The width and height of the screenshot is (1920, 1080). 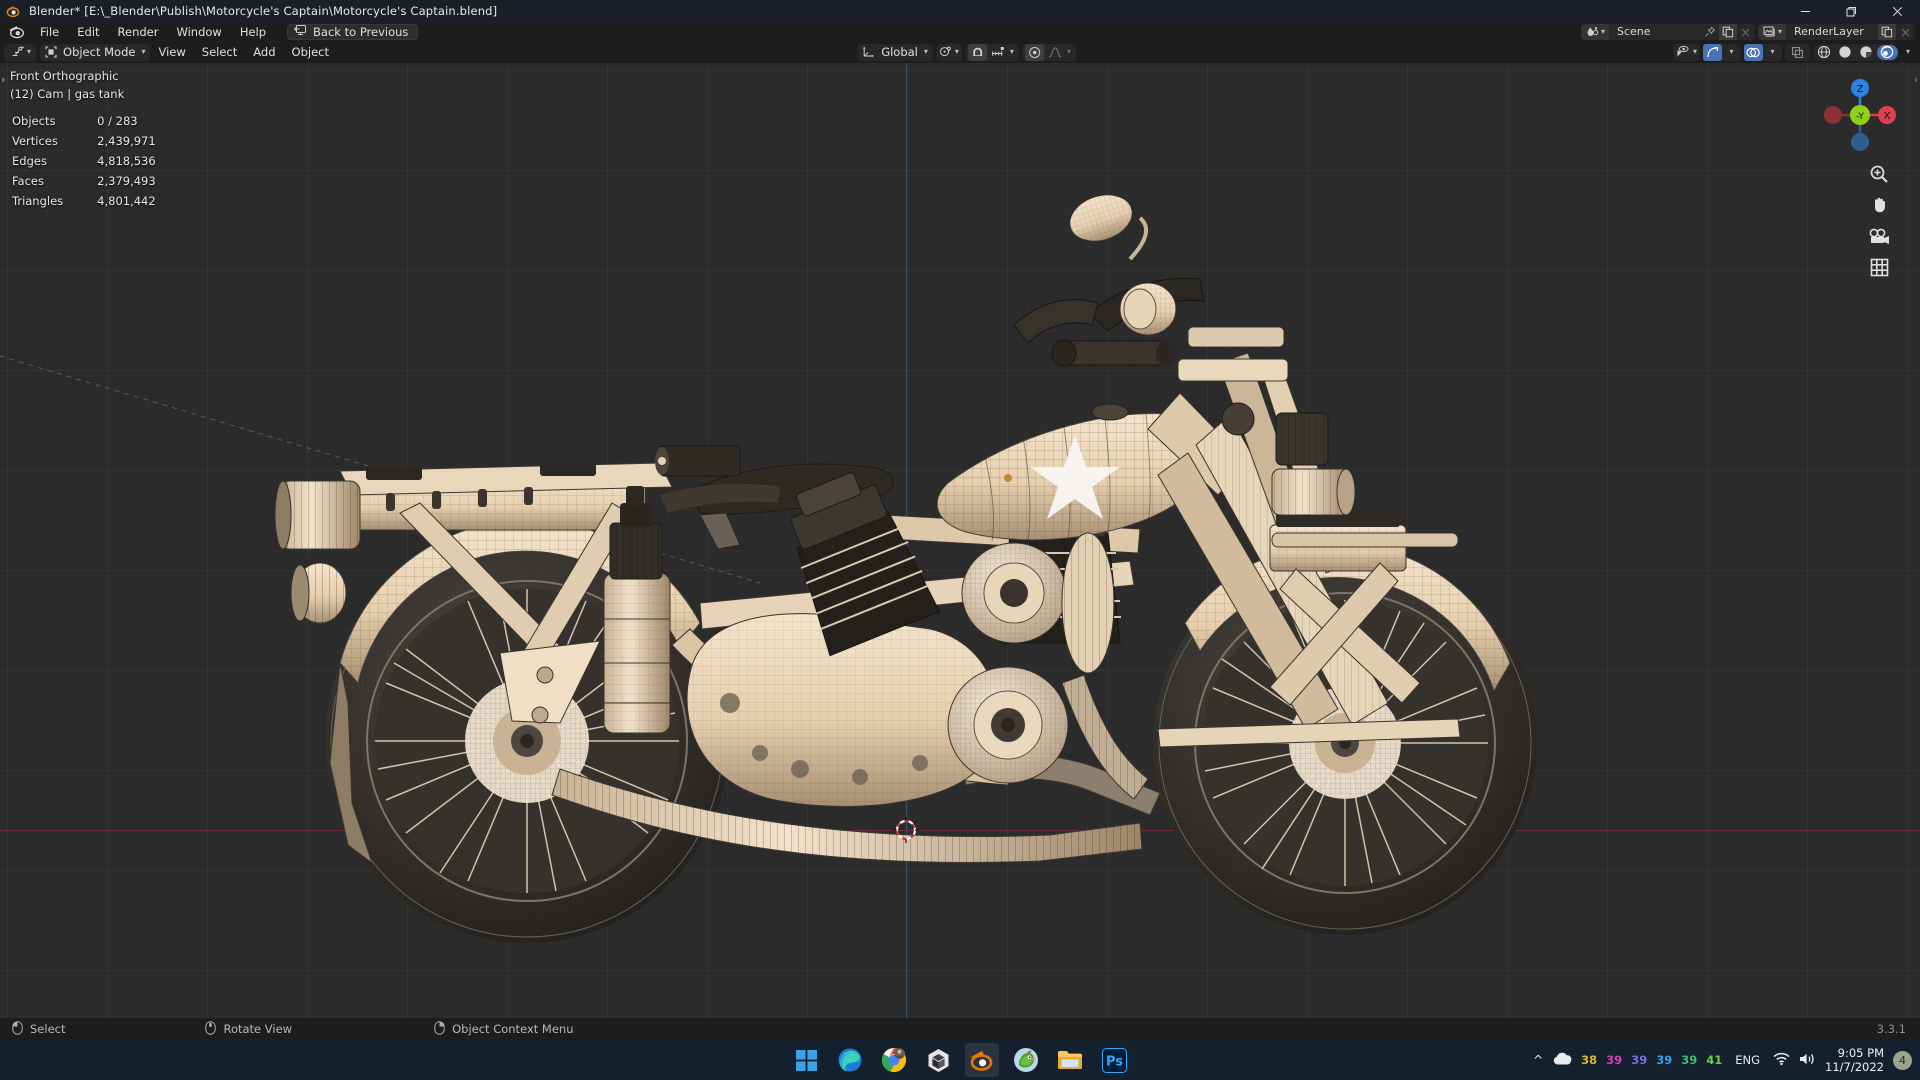 I want to click on view-layer-datablock: ▾ RenderLayer, so click(x=1835, y=32).